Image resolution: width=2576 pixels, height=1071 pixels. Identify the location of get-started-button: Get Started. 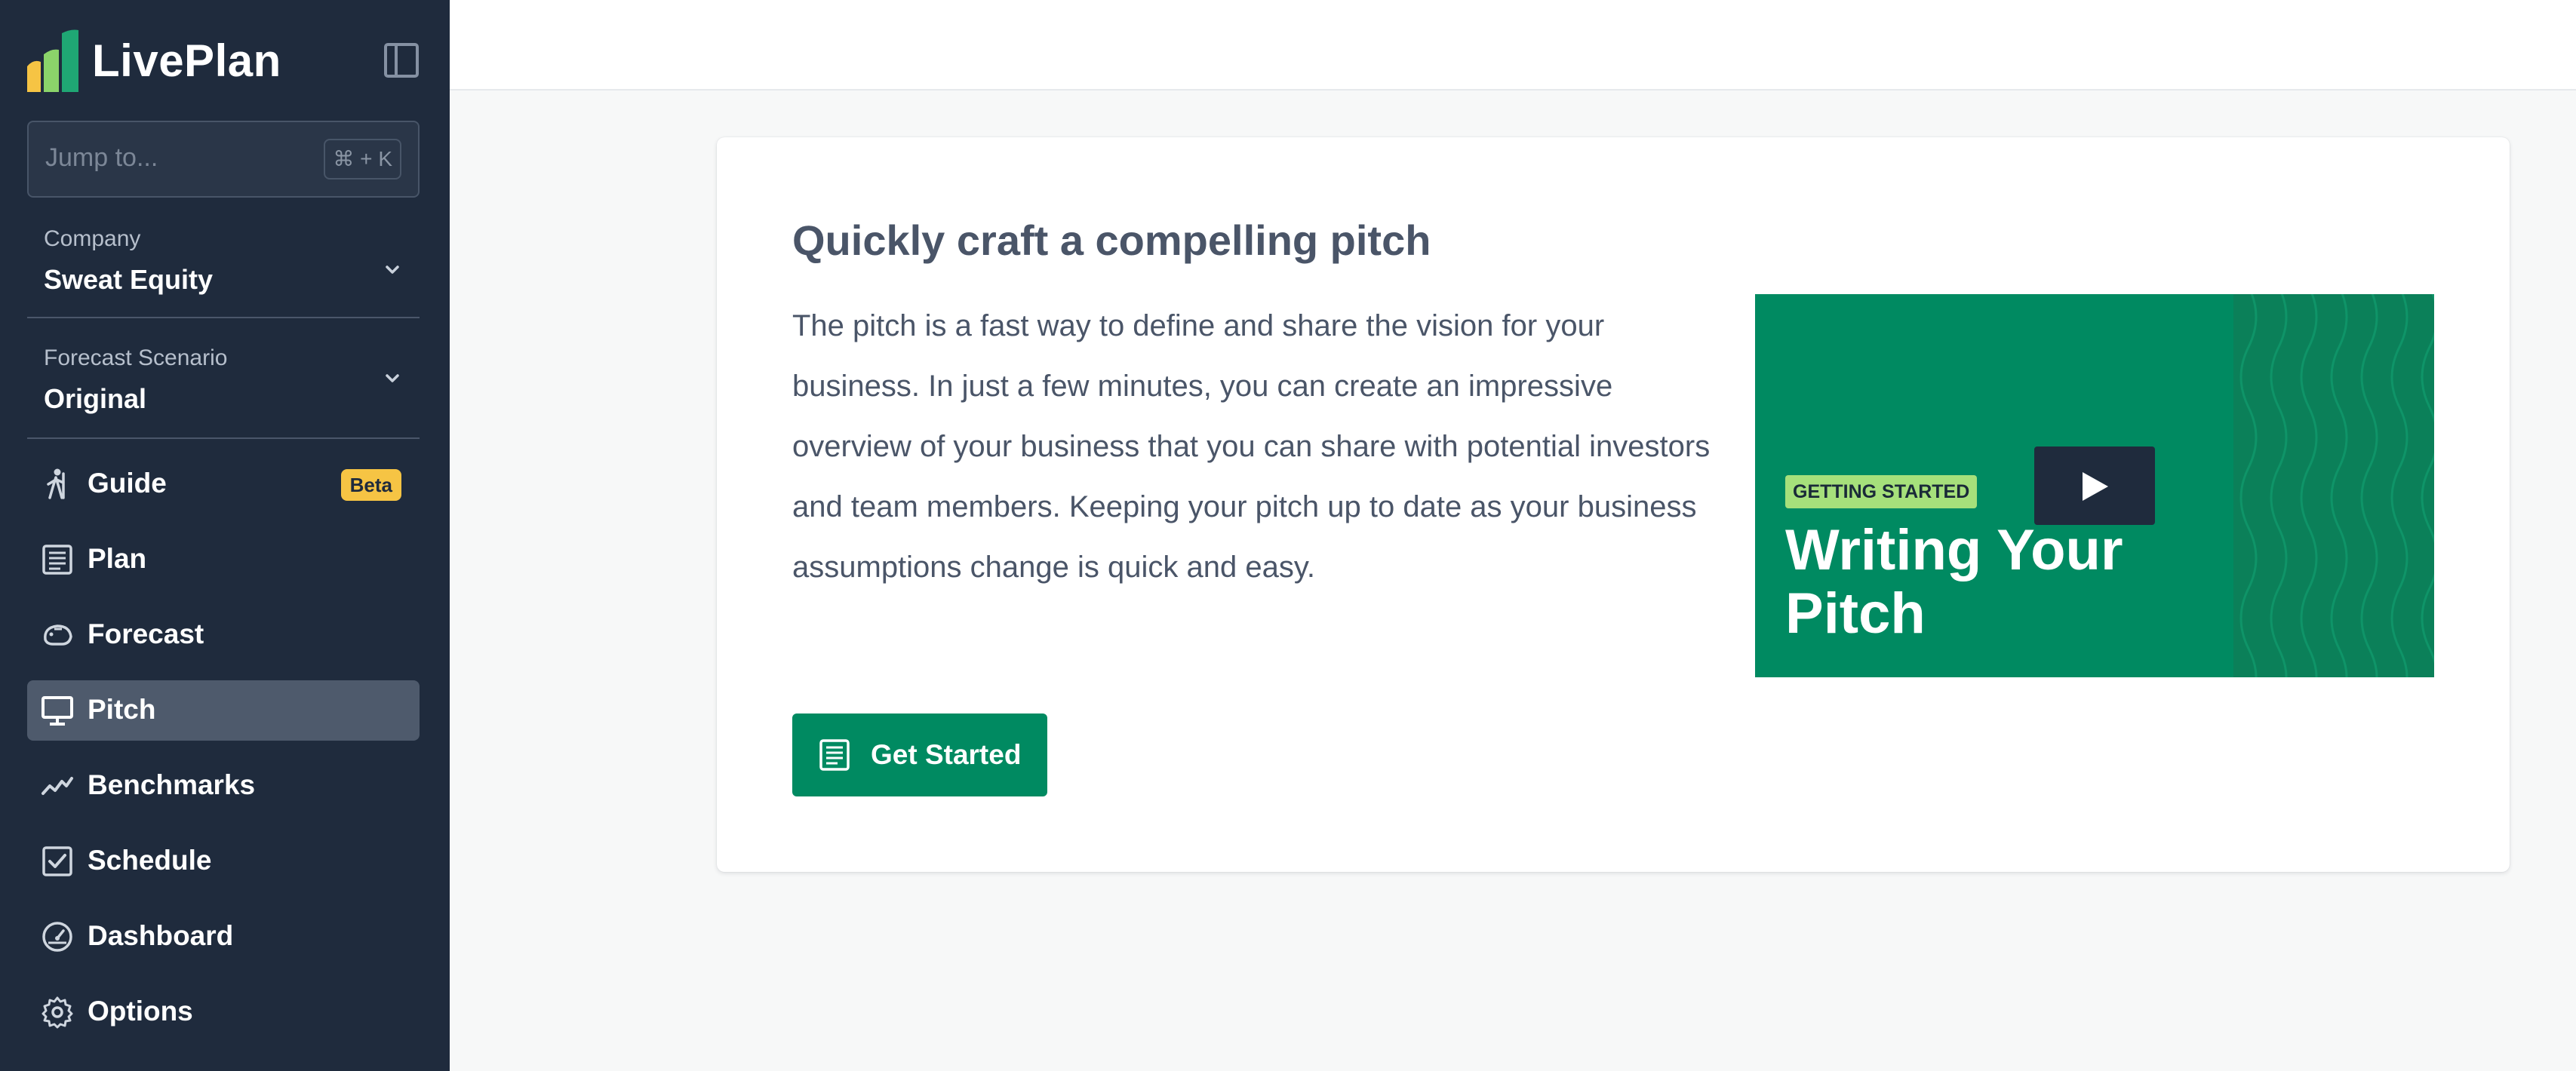
(919, 754).